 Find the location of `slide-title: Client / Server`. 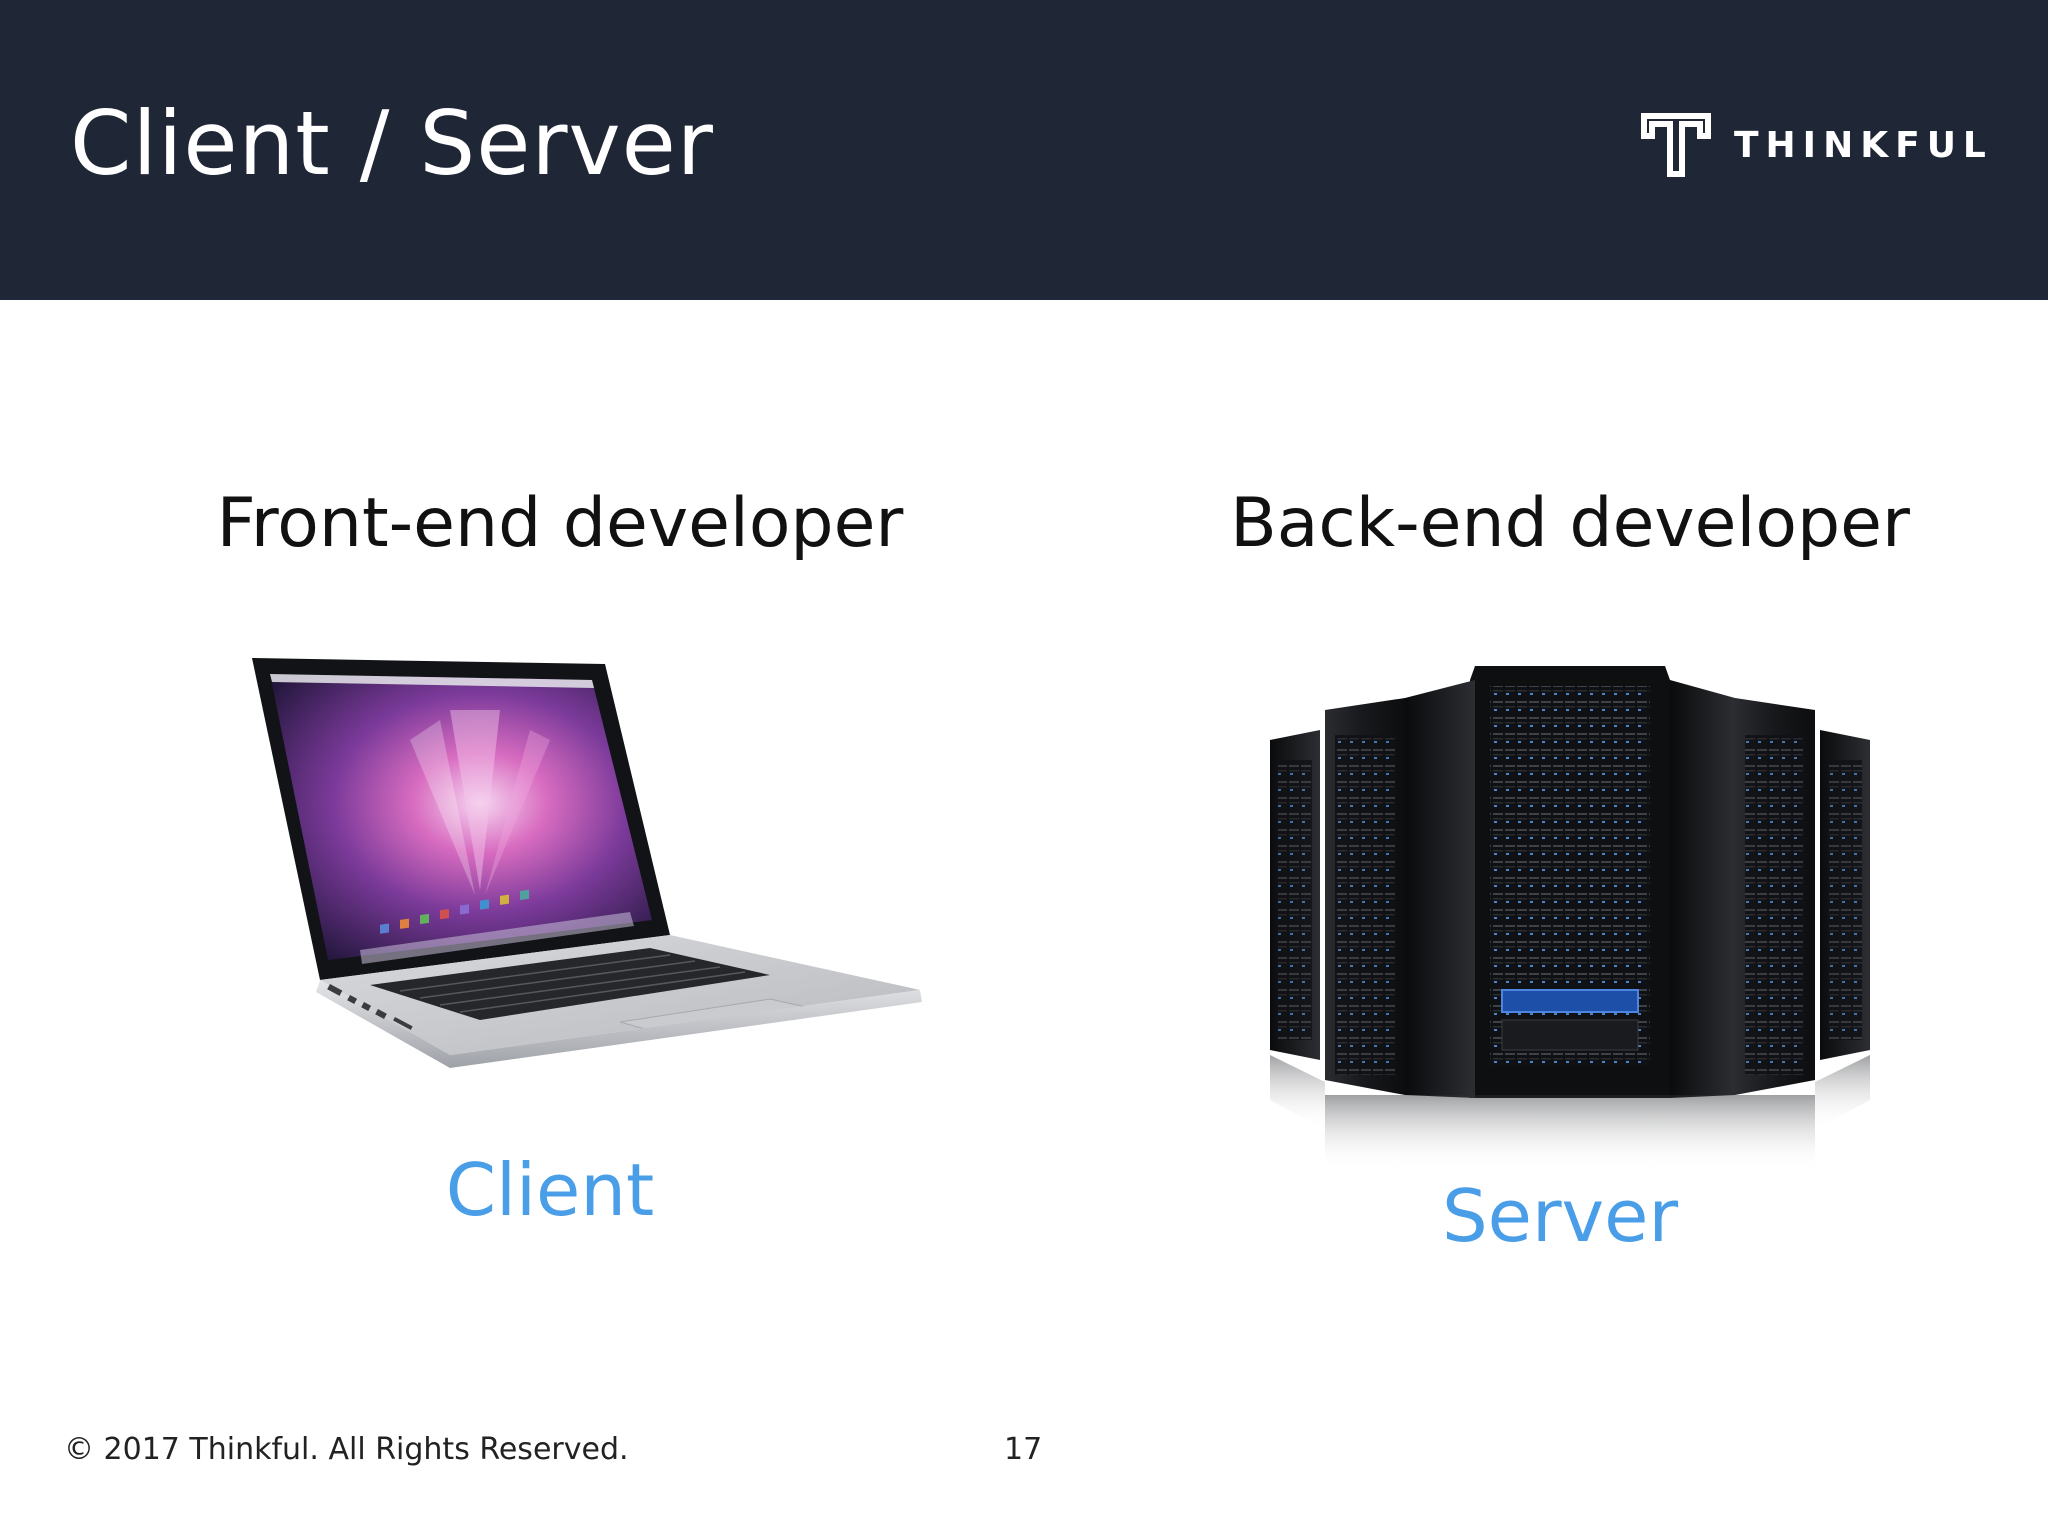

slide-title: Client / Server is located at coordinates (392, 143).